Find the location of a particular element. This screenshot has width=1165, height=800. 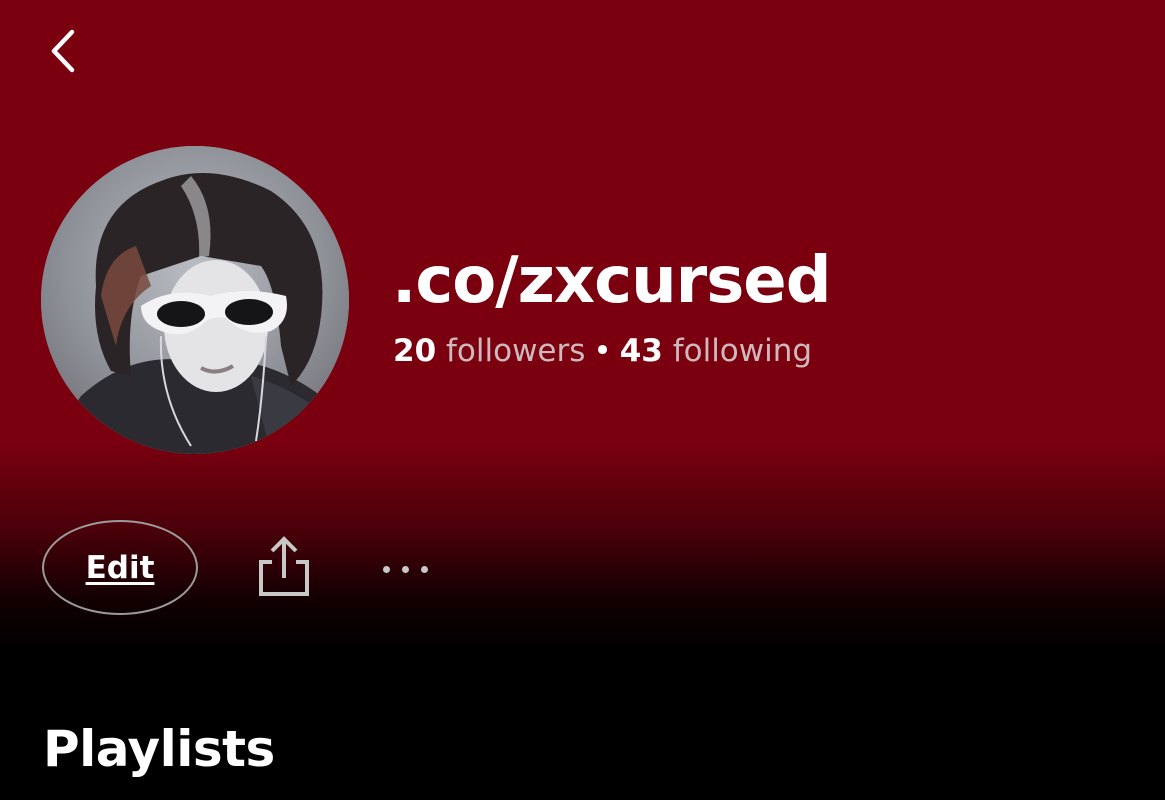

profile-stats: 20 followers • 43 following is located at coordinates (602, 351).